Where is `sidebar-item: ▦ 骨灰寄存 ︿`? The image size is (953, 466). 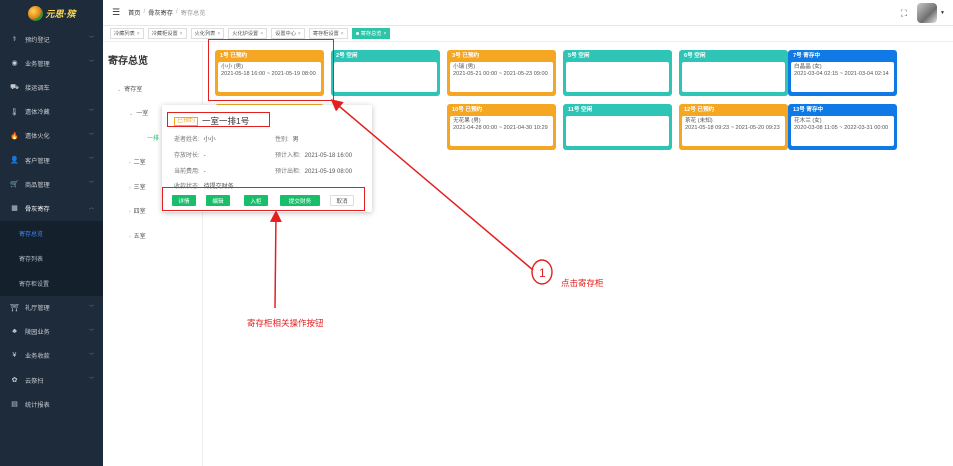 sidebar-item: ▦ 骨灰寄存 ︿ is located at coordinates (51, 208).